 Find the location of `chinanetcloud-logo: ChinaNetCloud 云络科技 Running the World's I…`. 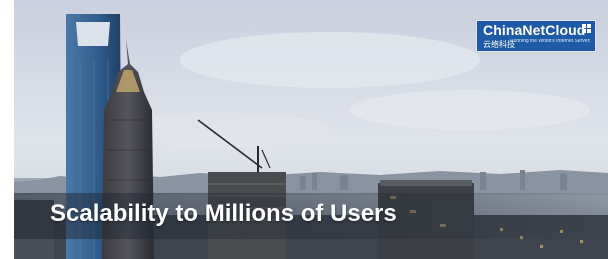

chinanetcloud-logo: ChinaNetCloud 云络科技 Running the World's I… is located at coordinates (536, 36).